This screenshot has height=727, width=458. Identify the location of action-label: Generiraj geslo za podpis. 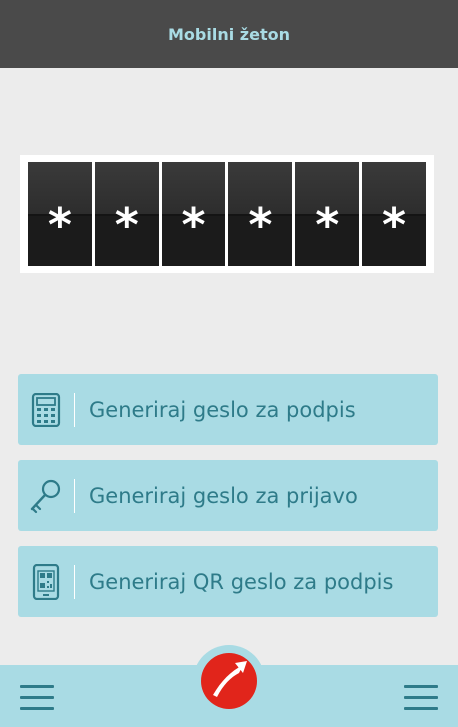
(222, 409).